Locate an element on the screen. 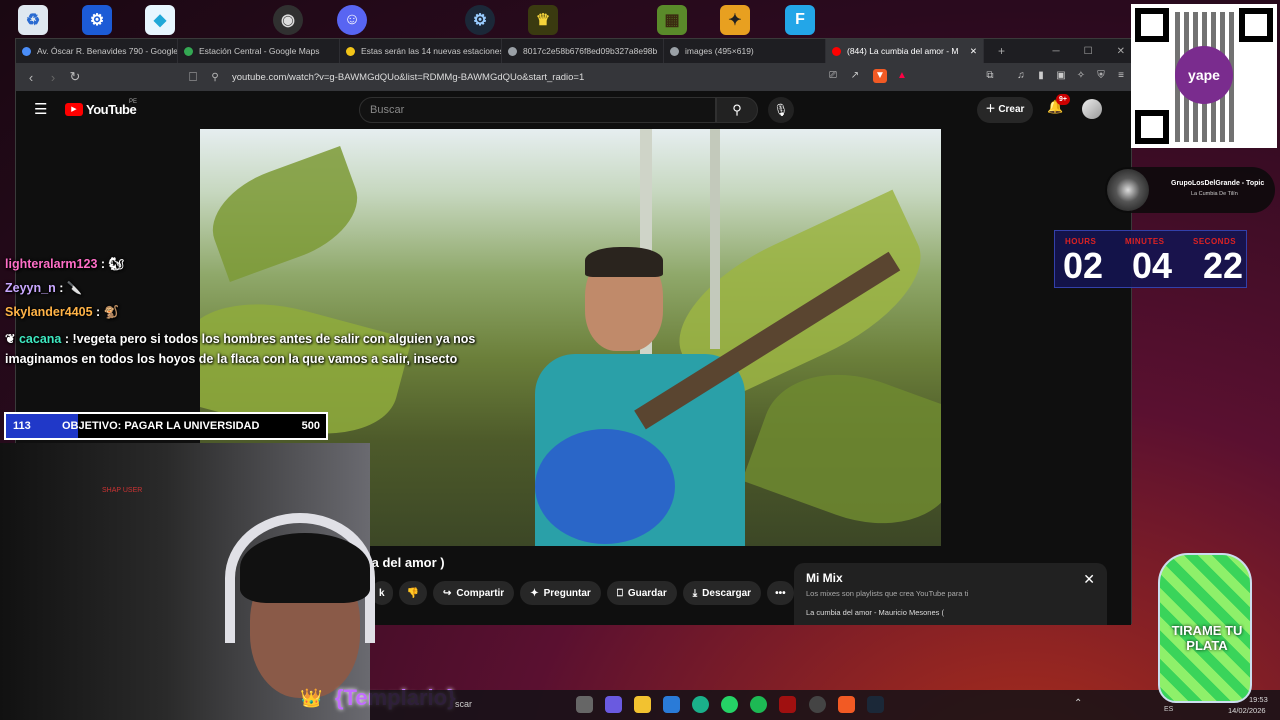 Image resolution: width=1280 pixels, height=720 pixels. minimize-icon: ─ is located at coordinates (1056, 51).